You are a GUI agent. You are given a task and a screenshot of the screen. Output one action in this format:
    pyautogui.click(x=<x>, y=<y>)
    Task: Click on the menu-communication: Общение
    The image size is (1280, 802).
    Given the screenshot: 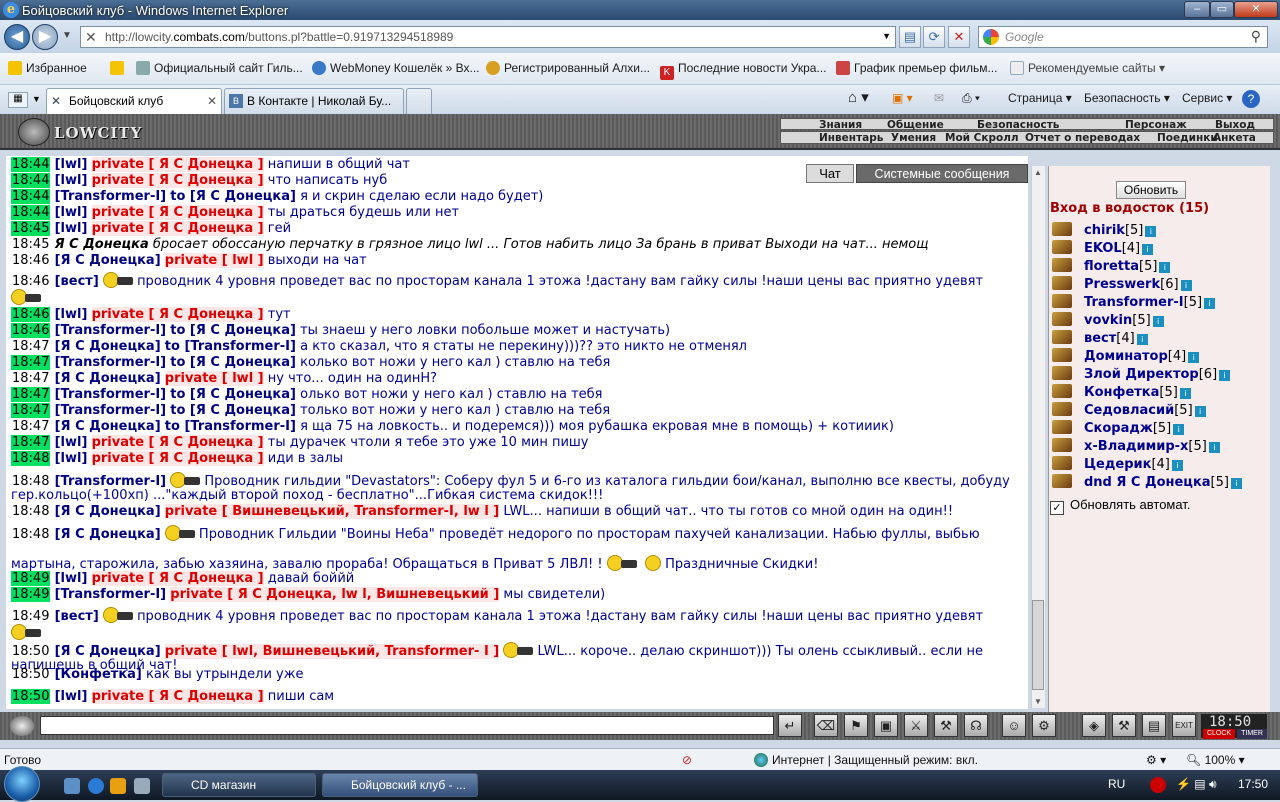 What is the action you would take?
    pyautogui.click(x=915, y=125)
    